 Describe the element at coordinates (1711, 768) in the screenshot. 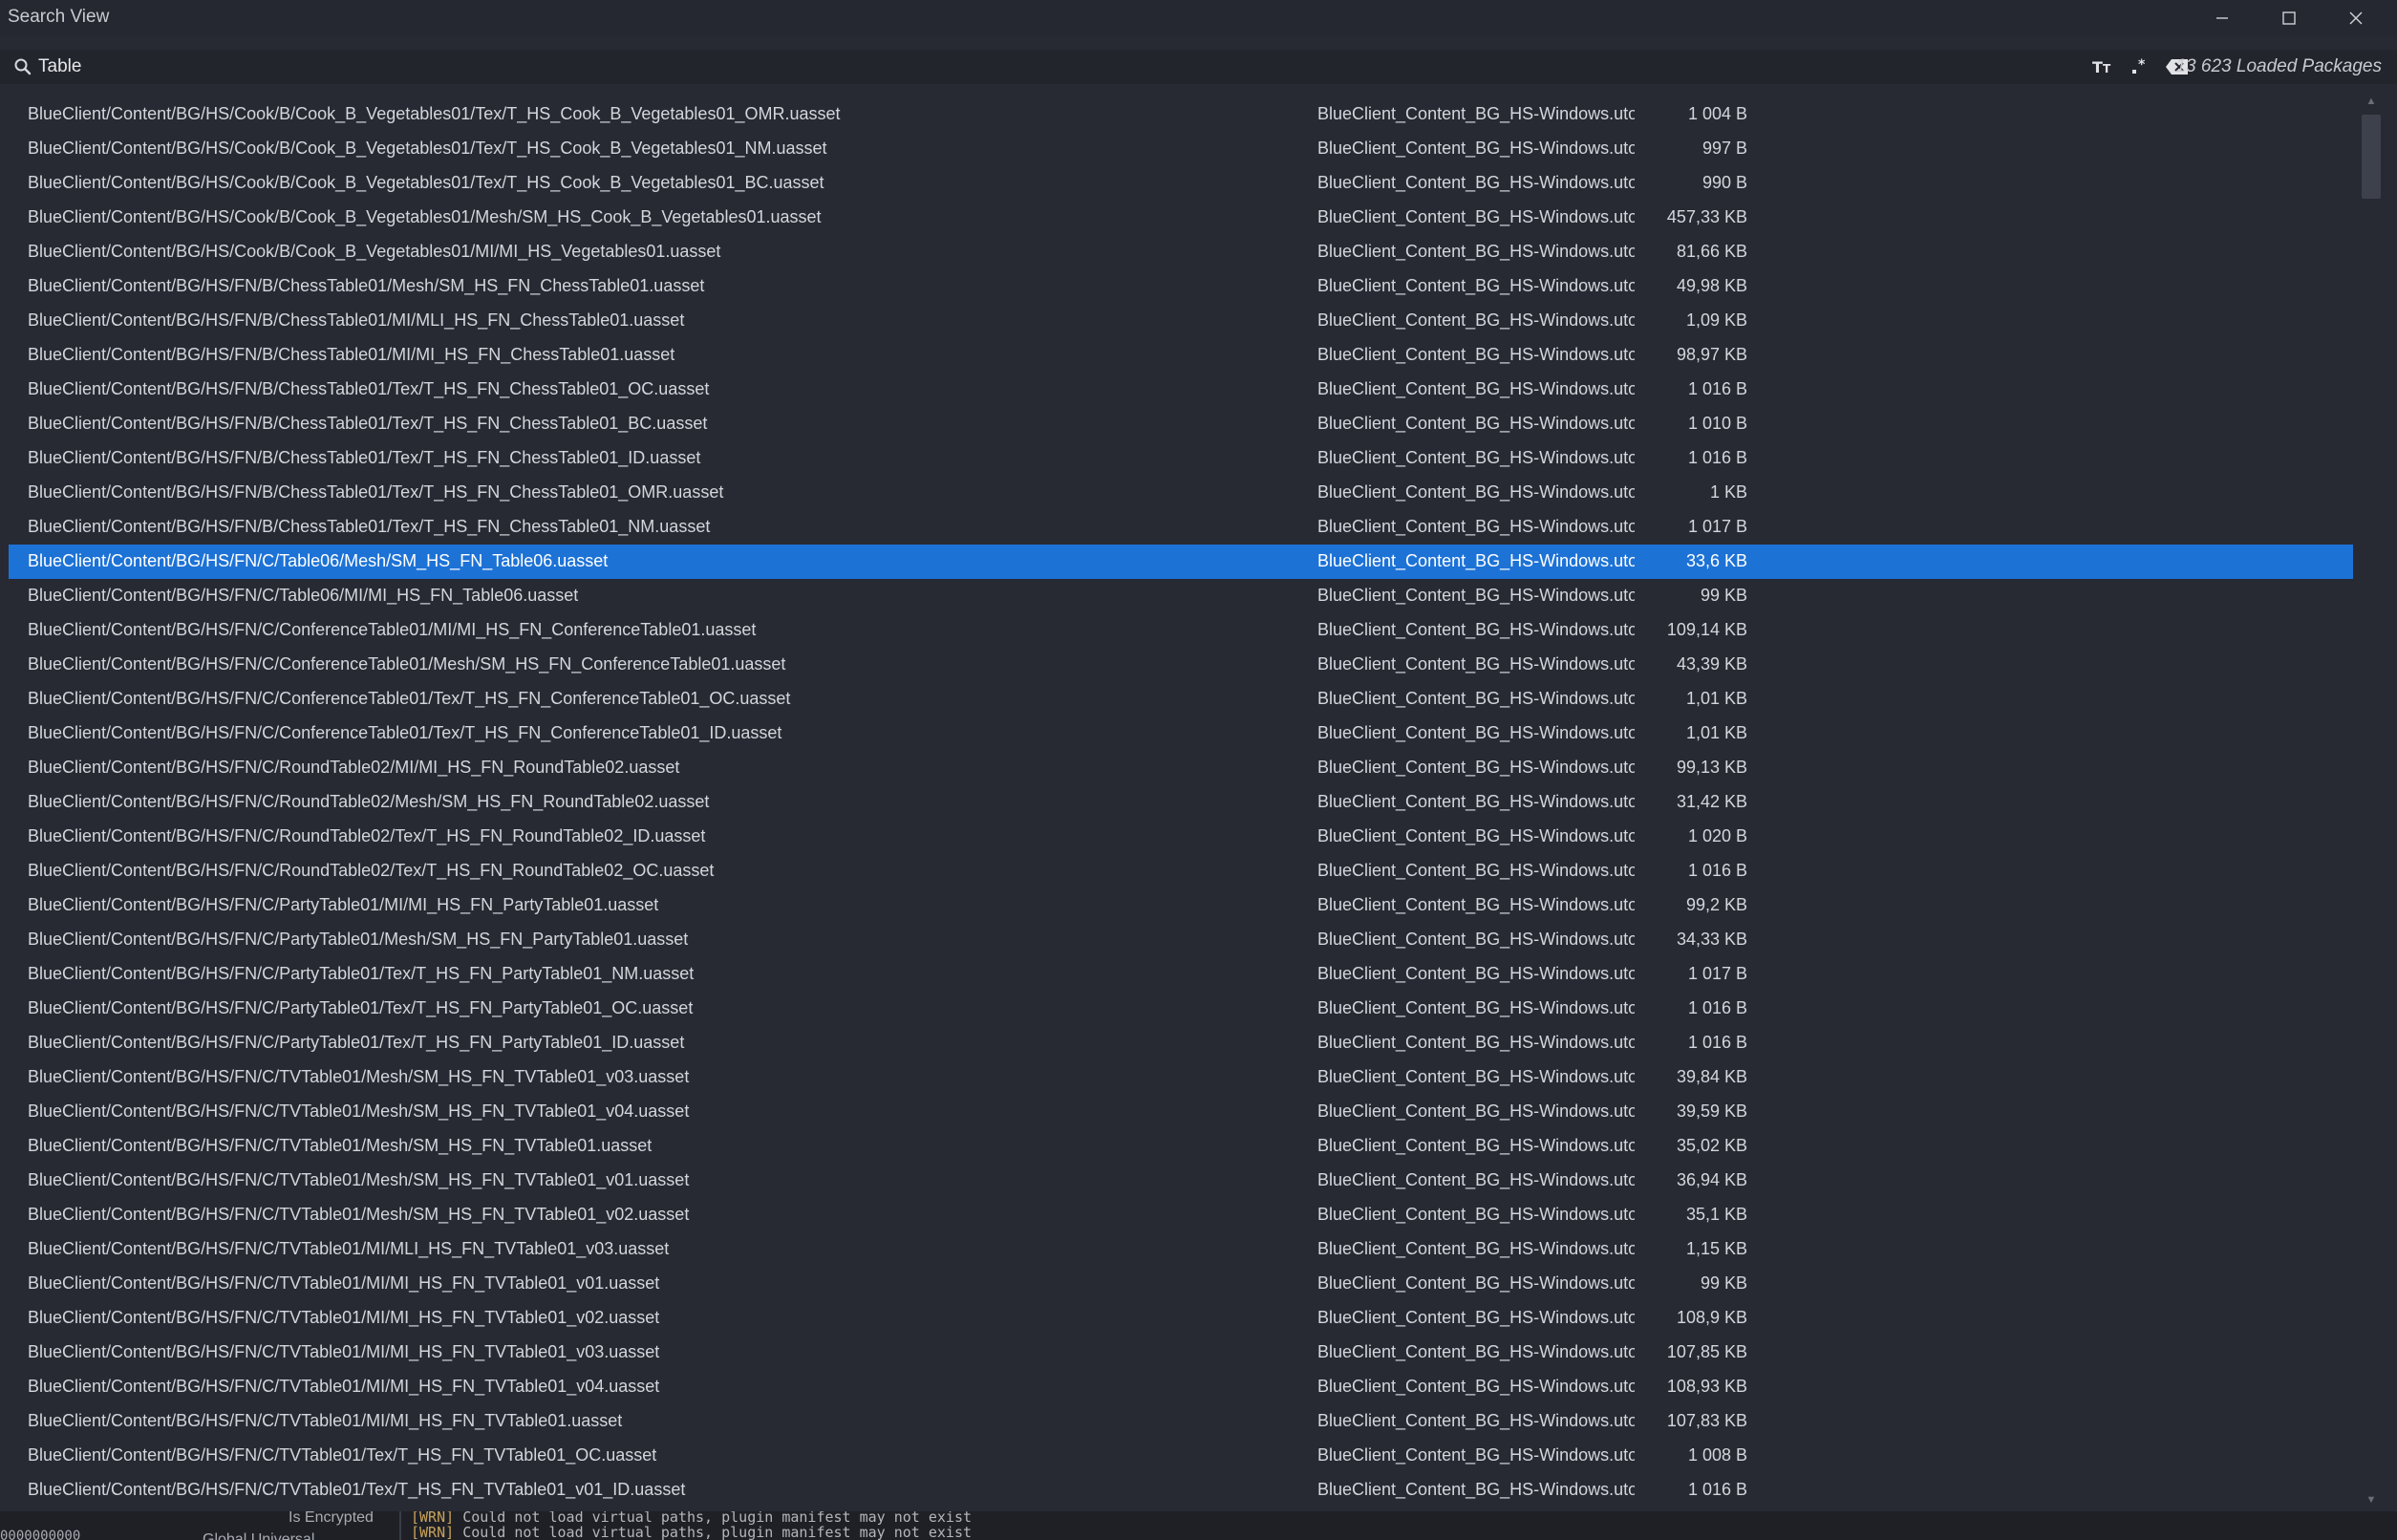

I see `file-size-cell: 99,13 KB` at that location.